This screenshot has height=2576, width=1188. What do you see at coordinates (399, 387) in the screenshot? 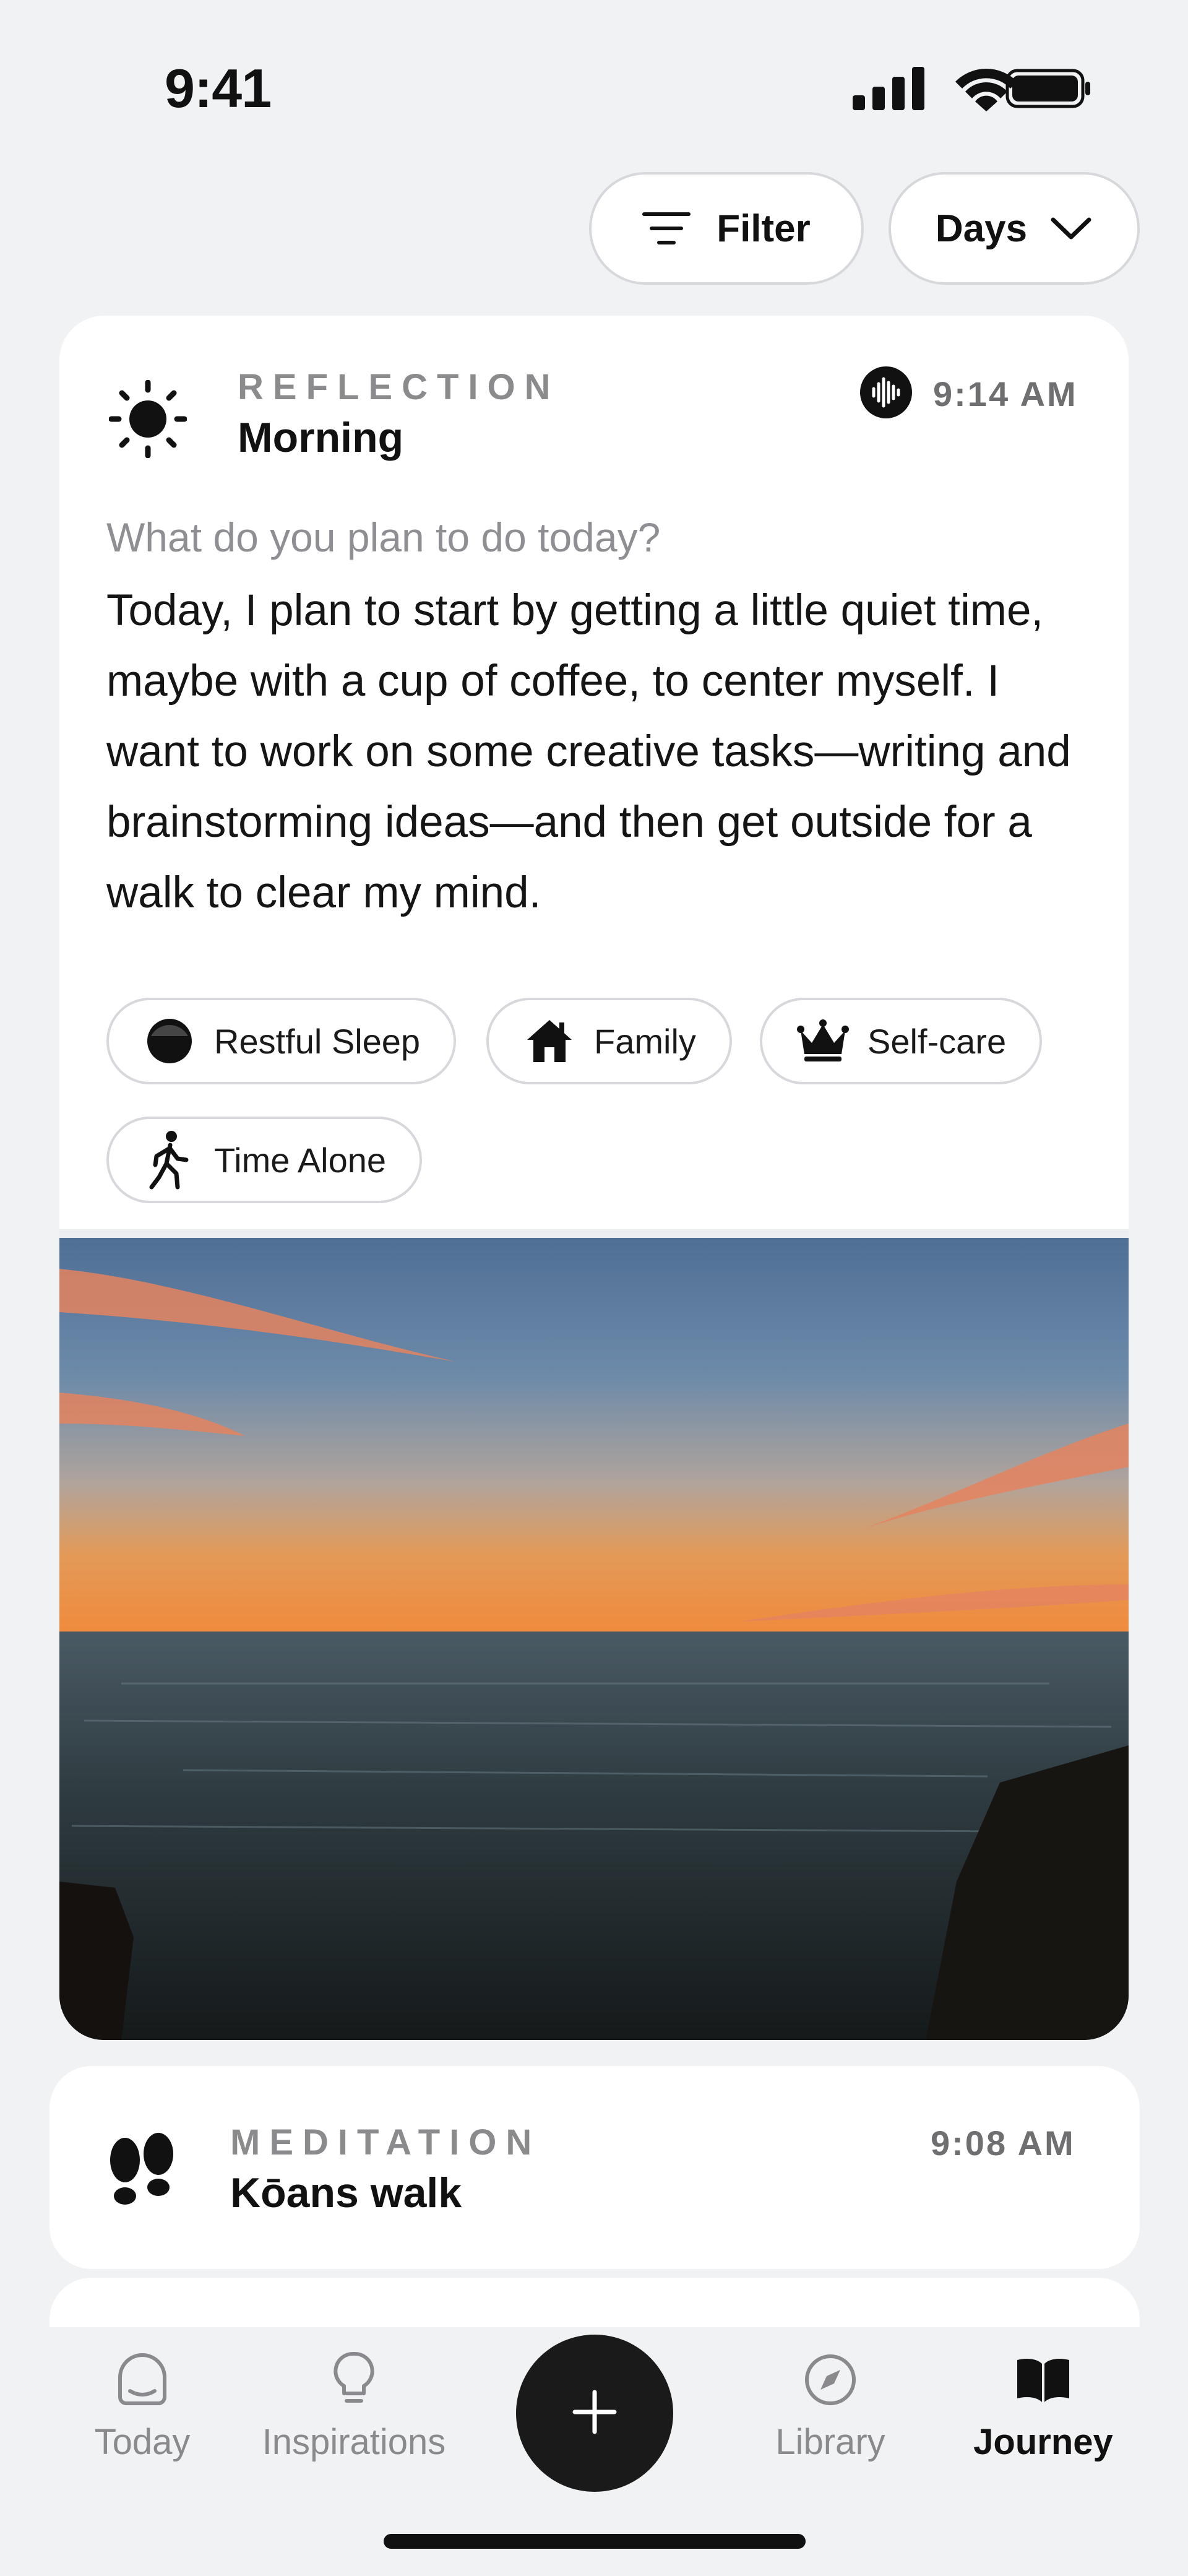
I see `entry-kind-label: REFLECTION` at bounding box center [399, 387].